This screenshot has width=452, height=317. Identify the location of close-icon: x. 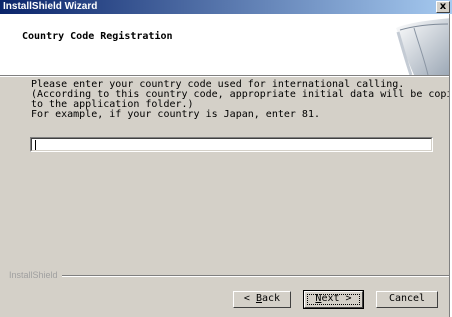
(443, 6).